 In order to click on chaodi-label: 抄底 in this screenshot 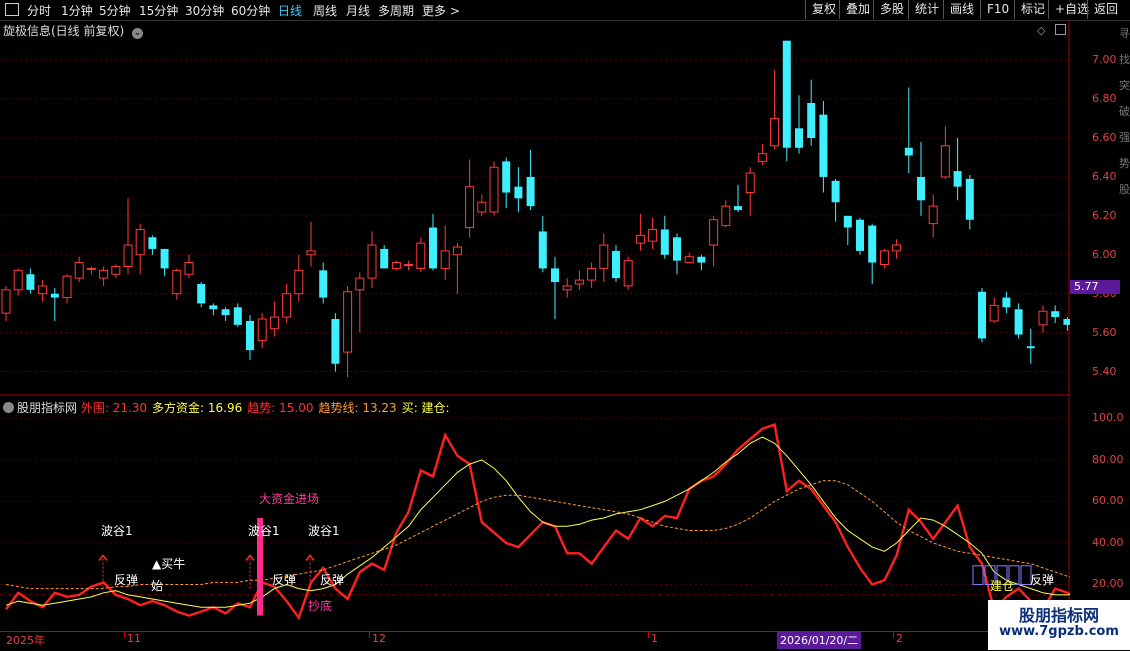, I will do `click(320, 606)`.